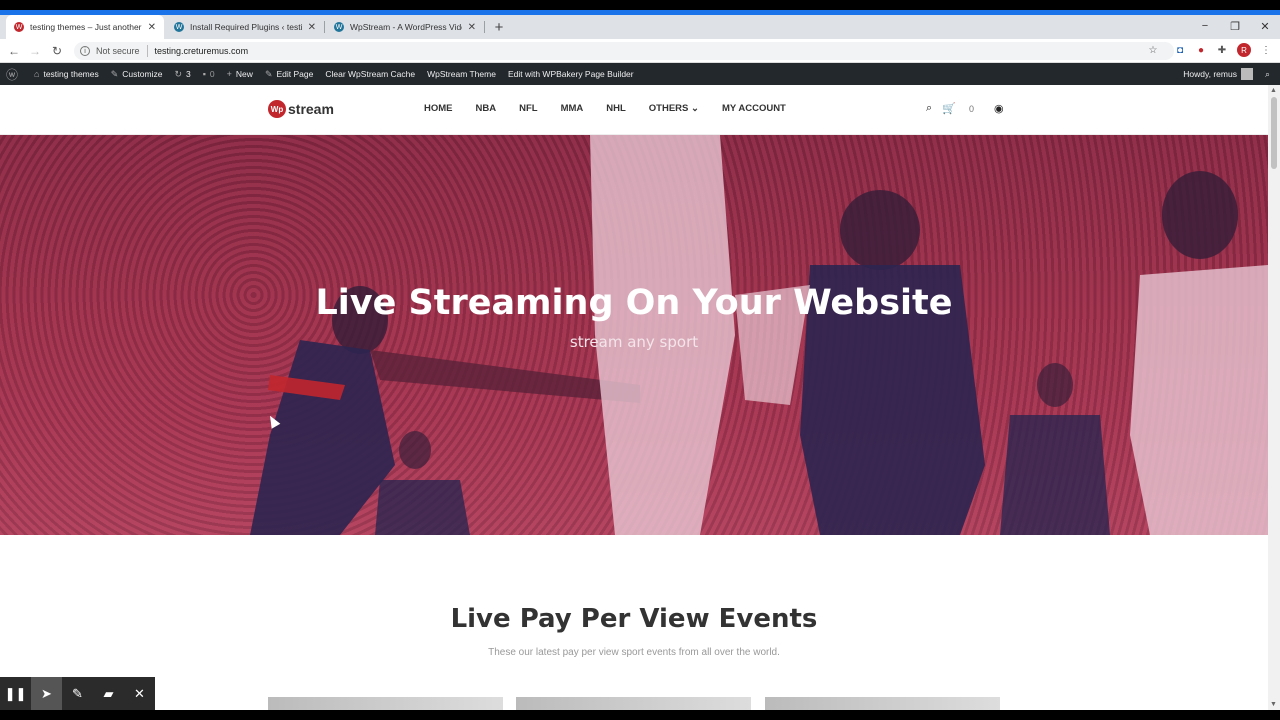 This screenshot has width=1280, height=720. Describe the element at coordinates (268, 73) in the screenshot. I see `pencil-icon: ✎` at that location.